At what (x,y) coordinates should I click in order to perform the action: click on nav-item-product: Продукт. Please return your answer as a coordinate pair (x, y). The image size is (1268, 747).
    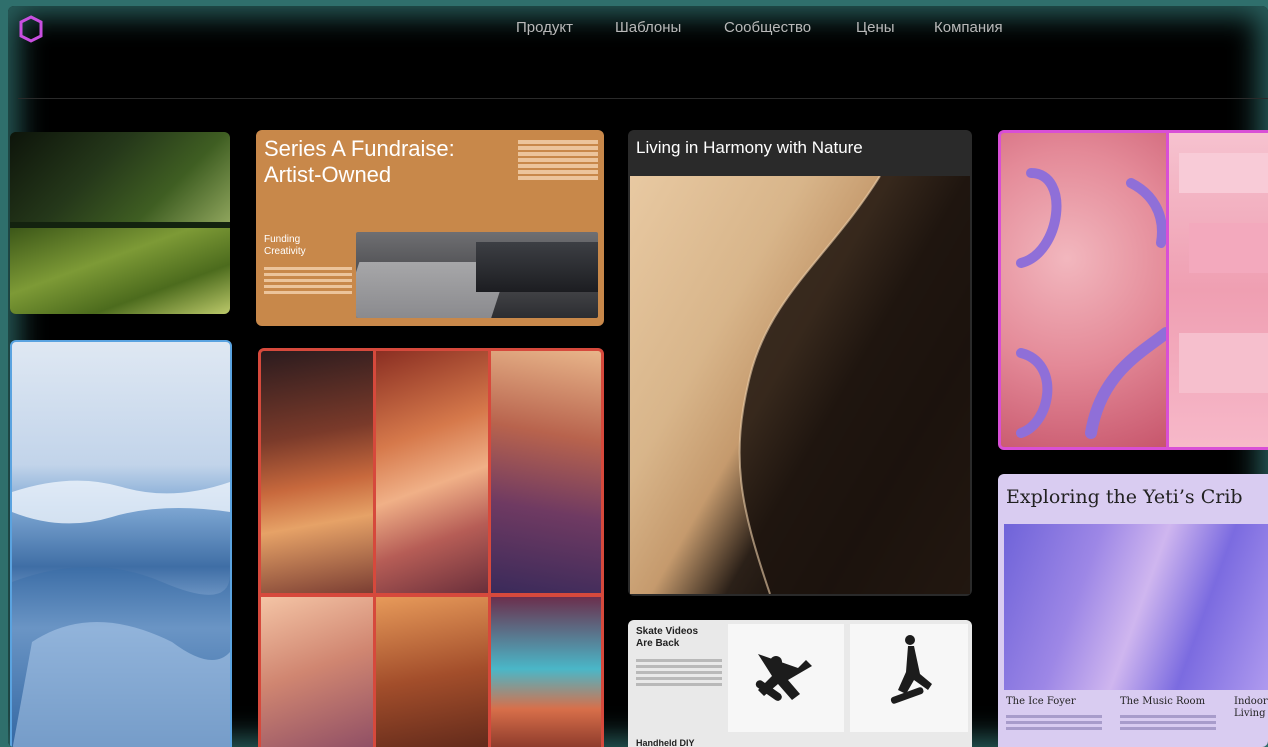
    Looking at the image, I should click on (544, 27).